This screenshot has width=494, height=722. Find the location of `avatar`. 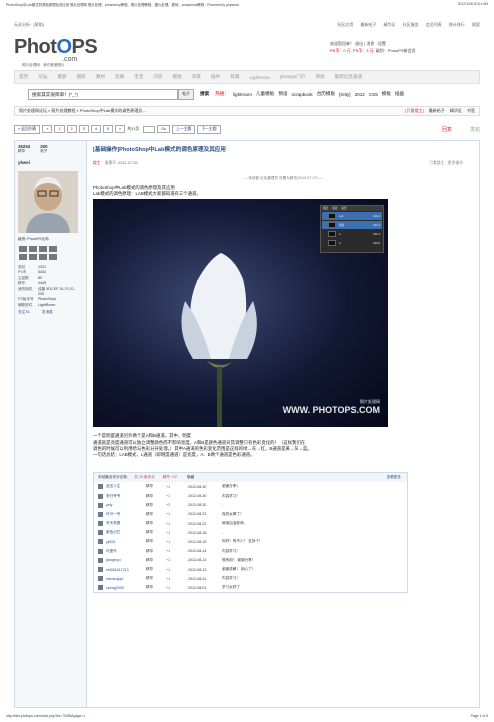

avatar is located at coordinates (48, 202).